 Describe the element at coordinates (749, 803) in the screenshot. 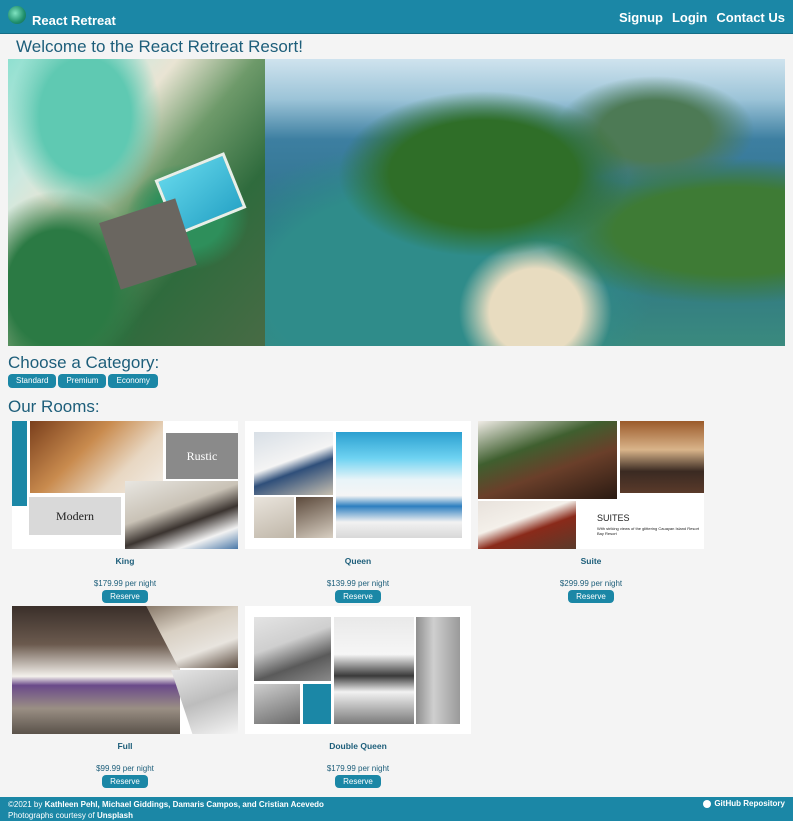

I see `github-label: GitHub Repository` at that location.